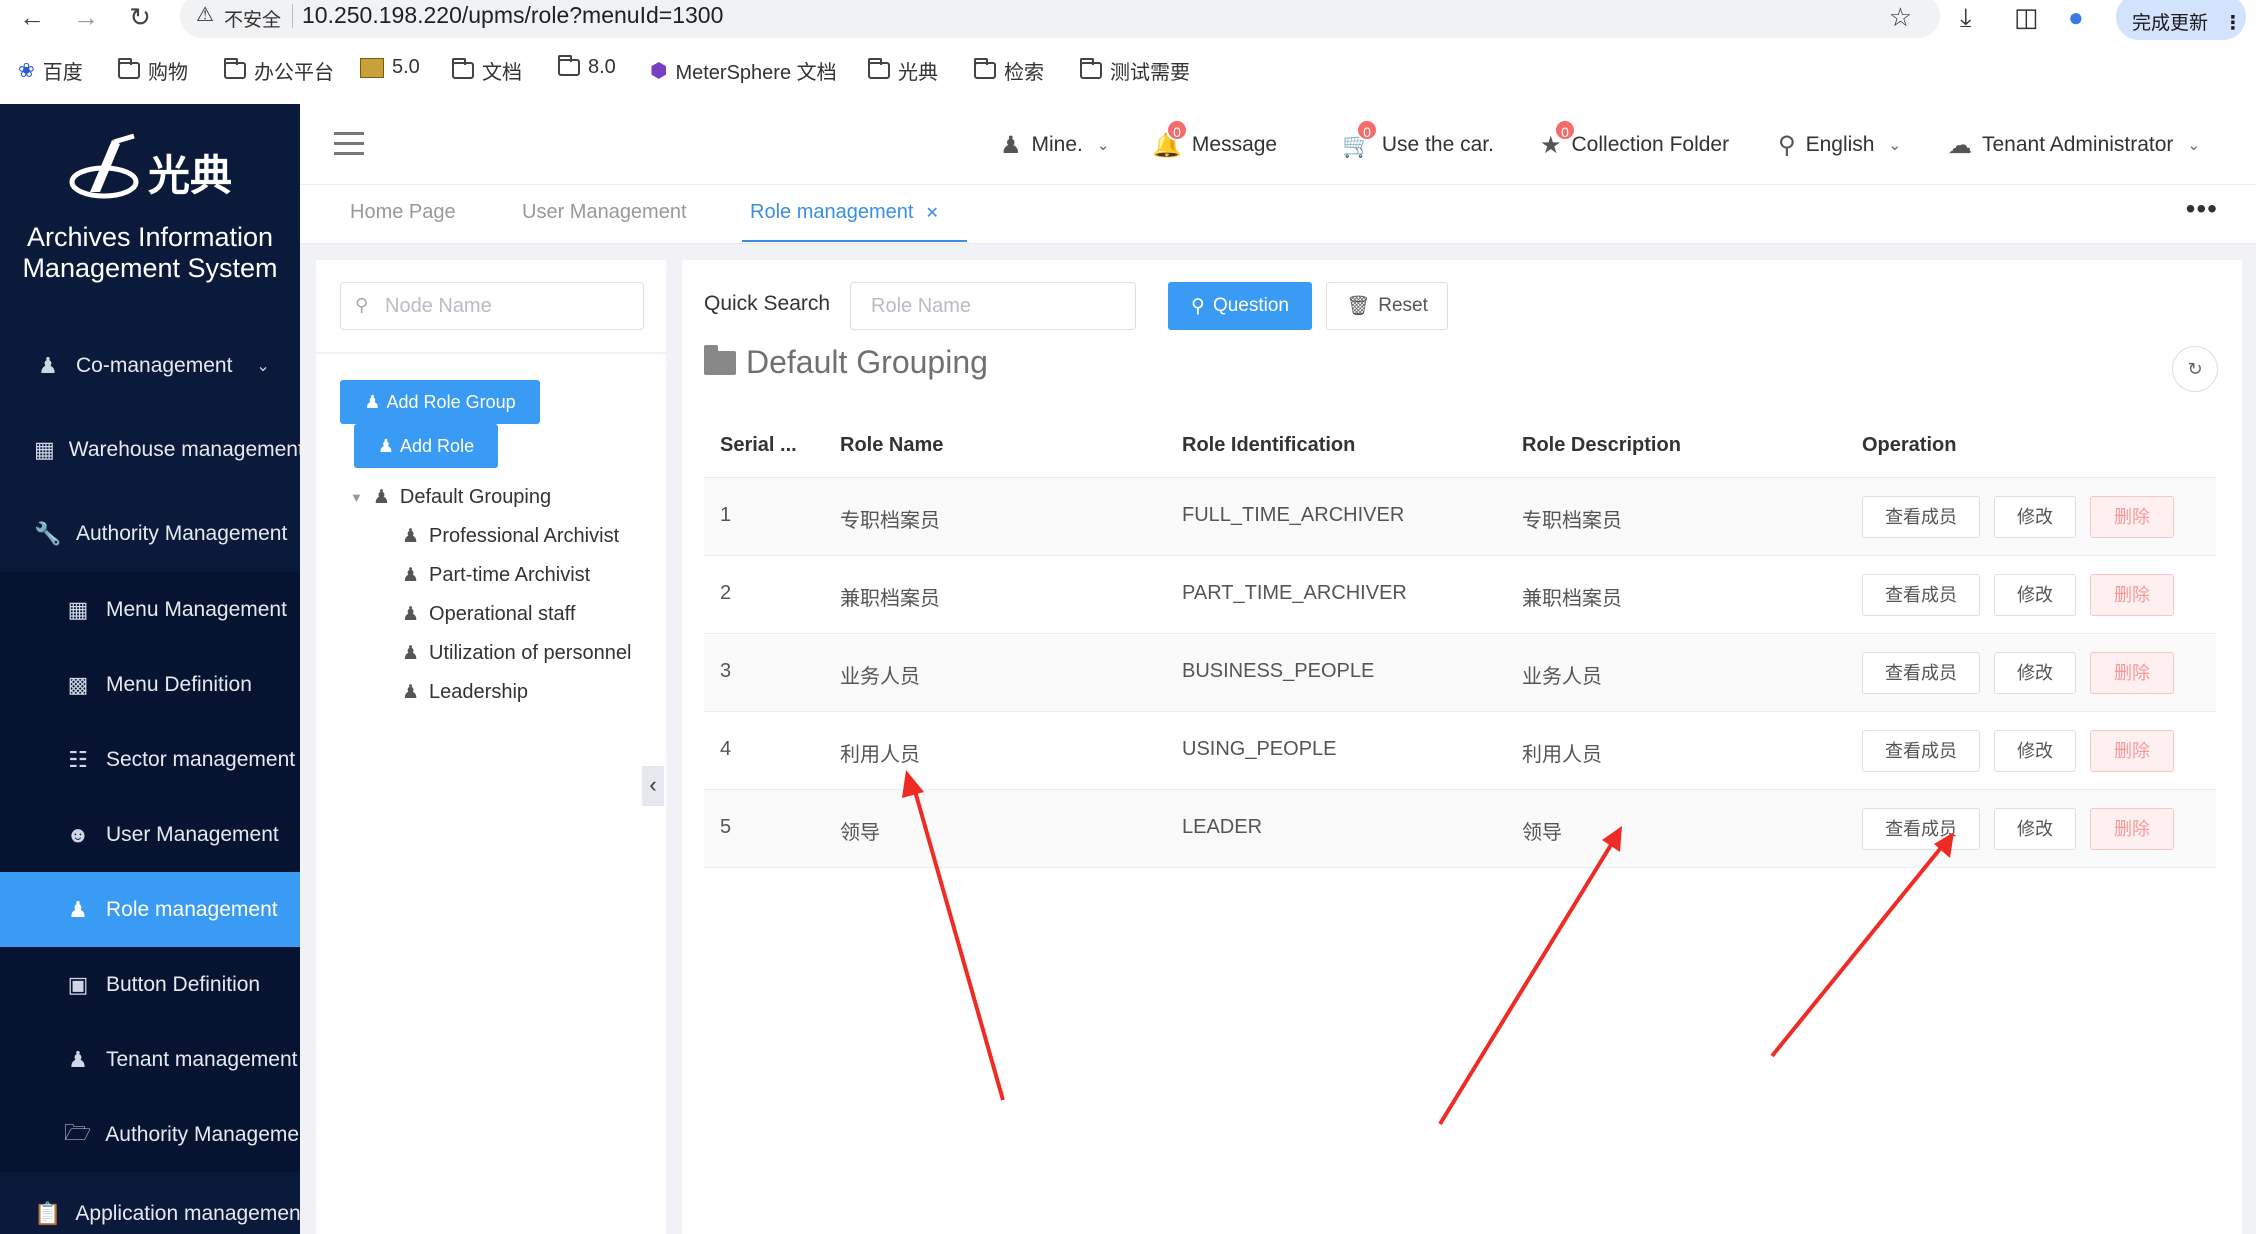  Describe the element at coordinates (1460, 829) in the screenshot. I see `table-row: 5 领导 LEADER 领导 查看成员 修改 删除` at that location.